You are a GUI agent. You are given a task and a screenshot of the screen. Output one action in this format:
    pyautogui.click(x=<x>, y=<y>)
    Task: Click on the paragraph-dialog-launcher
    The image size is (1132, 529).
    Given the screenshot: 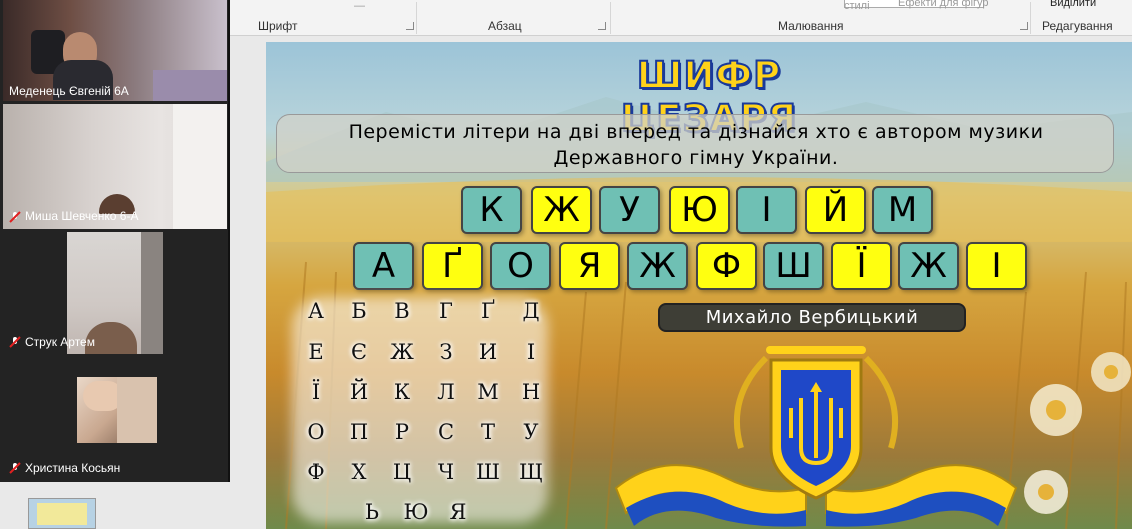 What is the action you would take?
    pyautogui.click(x=602, y=26)
    